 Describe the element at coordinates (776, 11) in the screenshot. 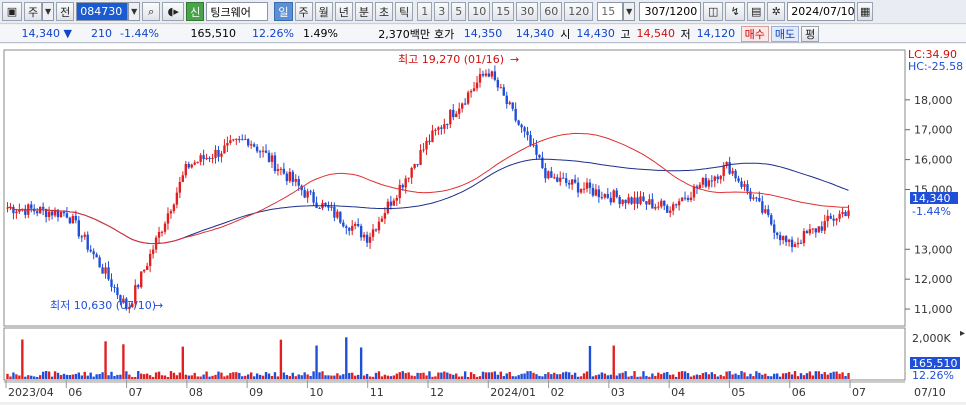

I see `gear-icon: ✲` at that location.